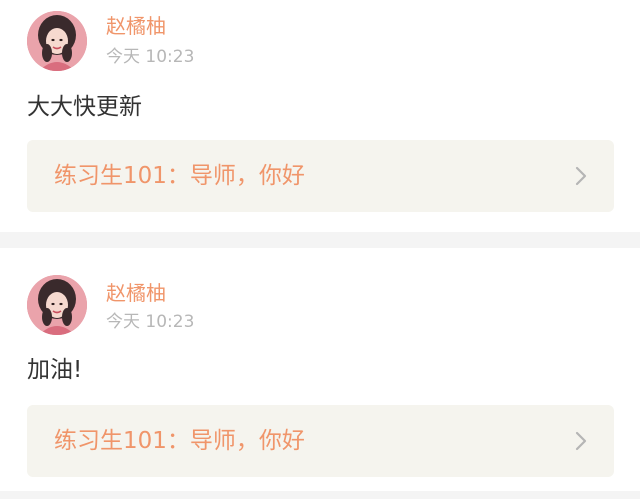 The height and width of the screenshot is (499, 640). Describe the element at coordinates (55, 370) in the screenshot. I see `comment-text: 加油!` at that location.